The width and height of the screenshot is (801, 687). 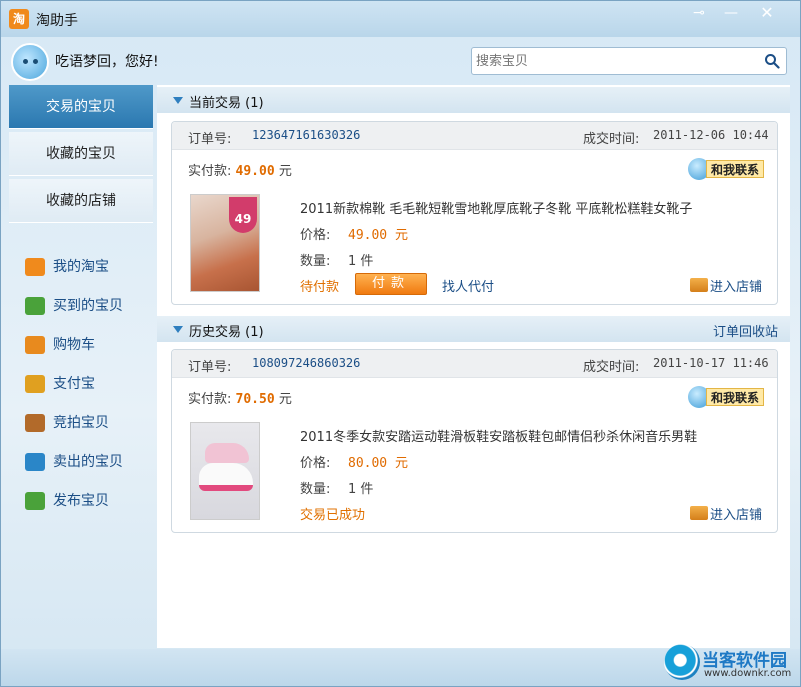 I want to click on sold-icon, so click(x=35, y=462).